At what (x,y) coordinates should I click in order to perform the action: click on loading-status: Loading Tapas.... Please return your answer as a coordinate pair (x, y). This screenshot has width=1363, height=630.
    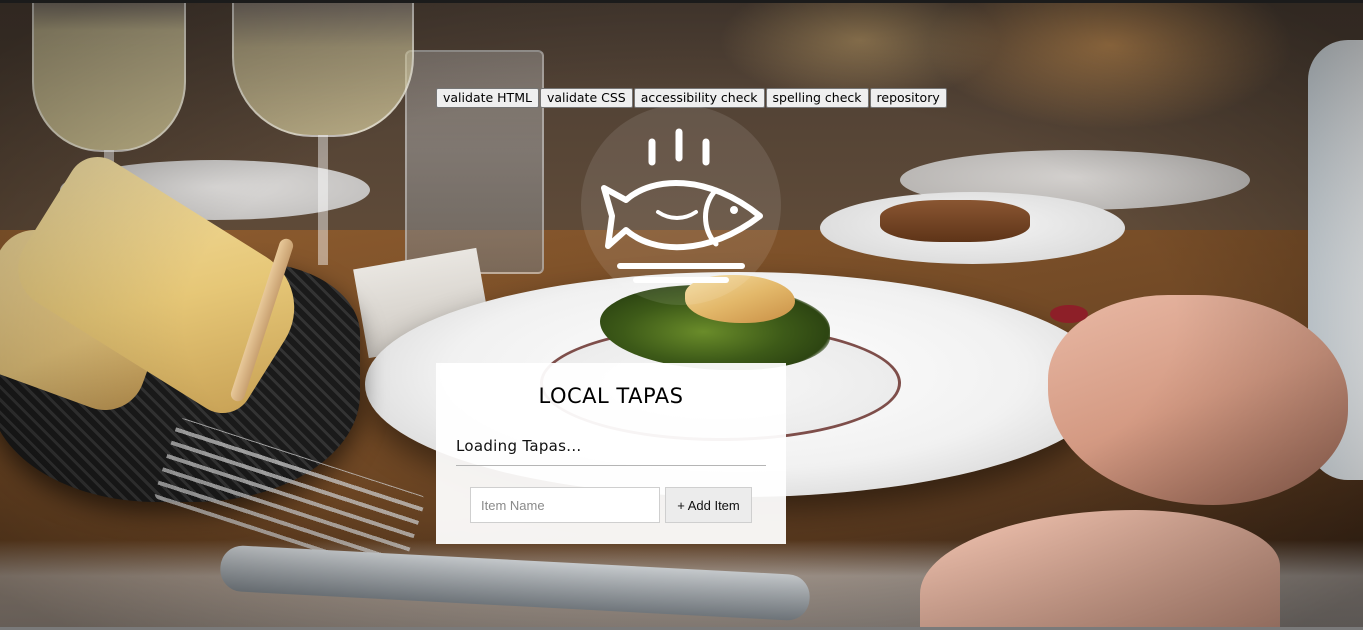
    Looking at the image, I should click on (519, 446).